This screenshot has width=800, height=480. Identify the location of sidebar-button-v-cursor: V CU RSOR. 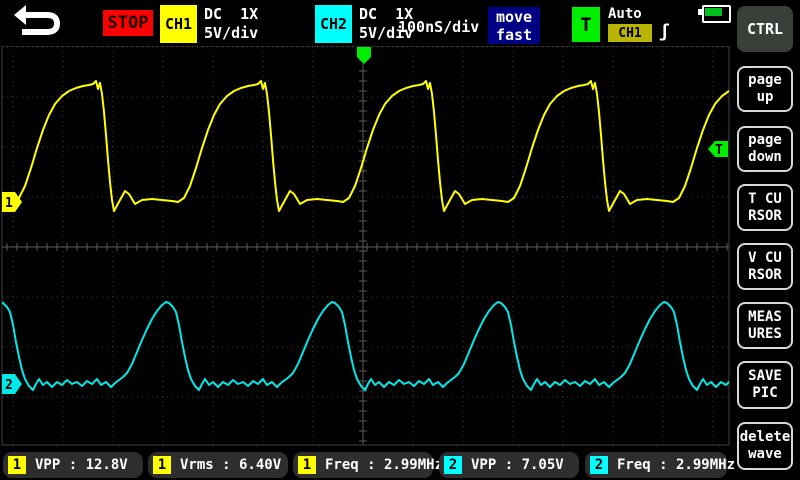
(765, 266).